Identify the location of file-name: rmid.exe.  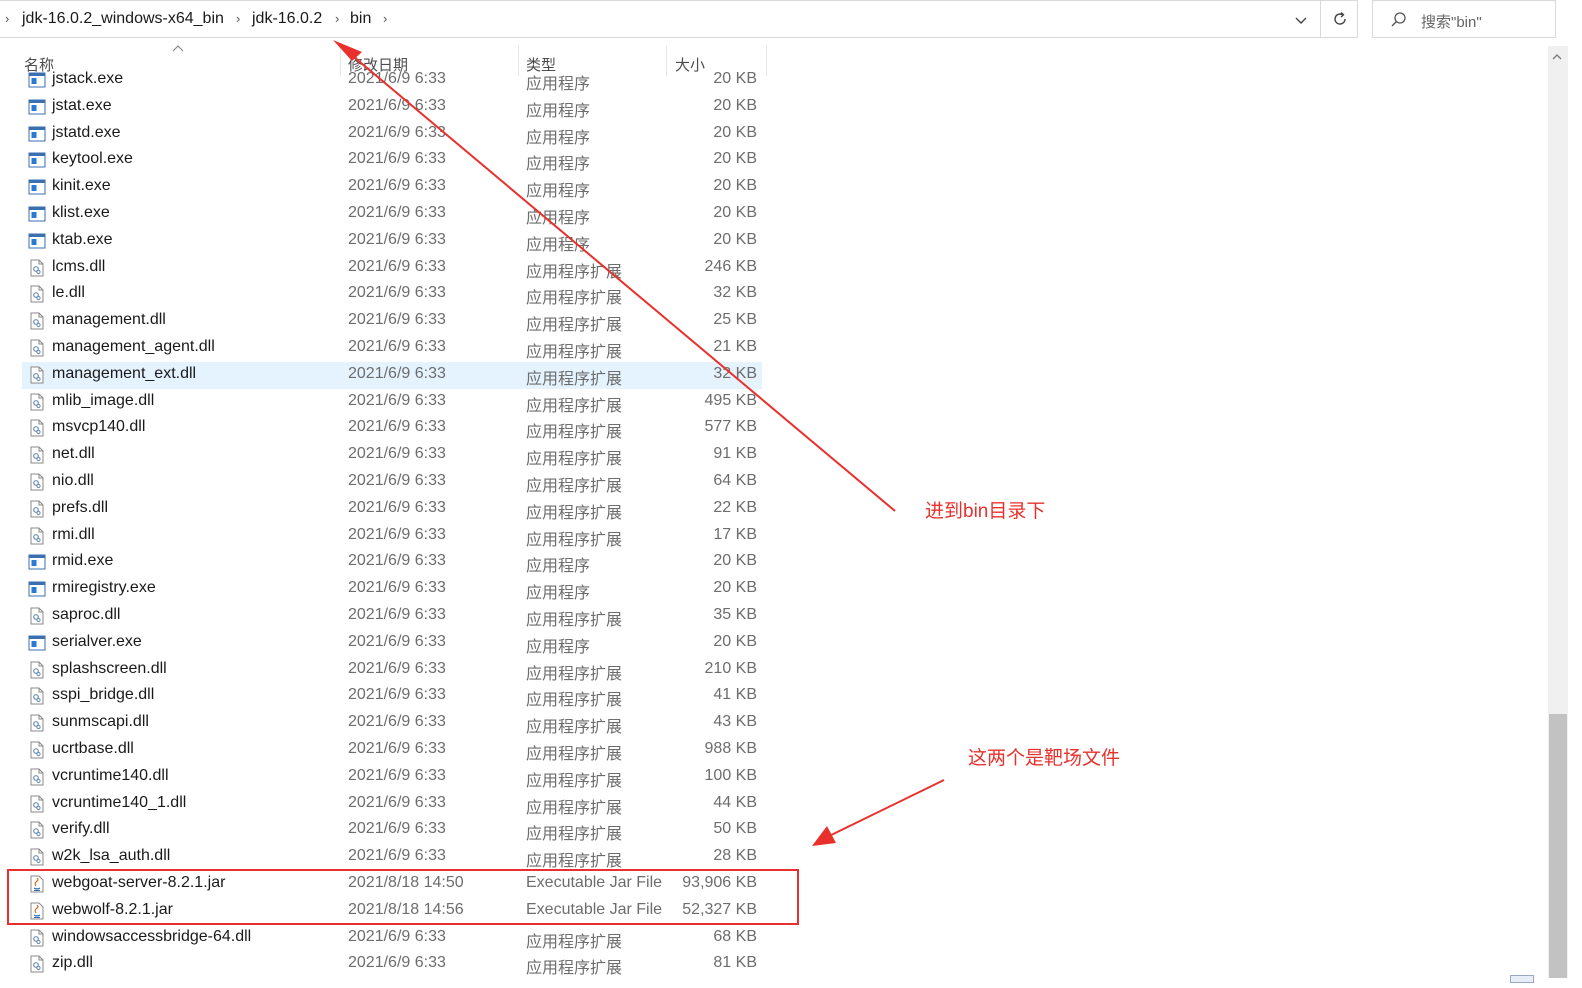
(83, 561).